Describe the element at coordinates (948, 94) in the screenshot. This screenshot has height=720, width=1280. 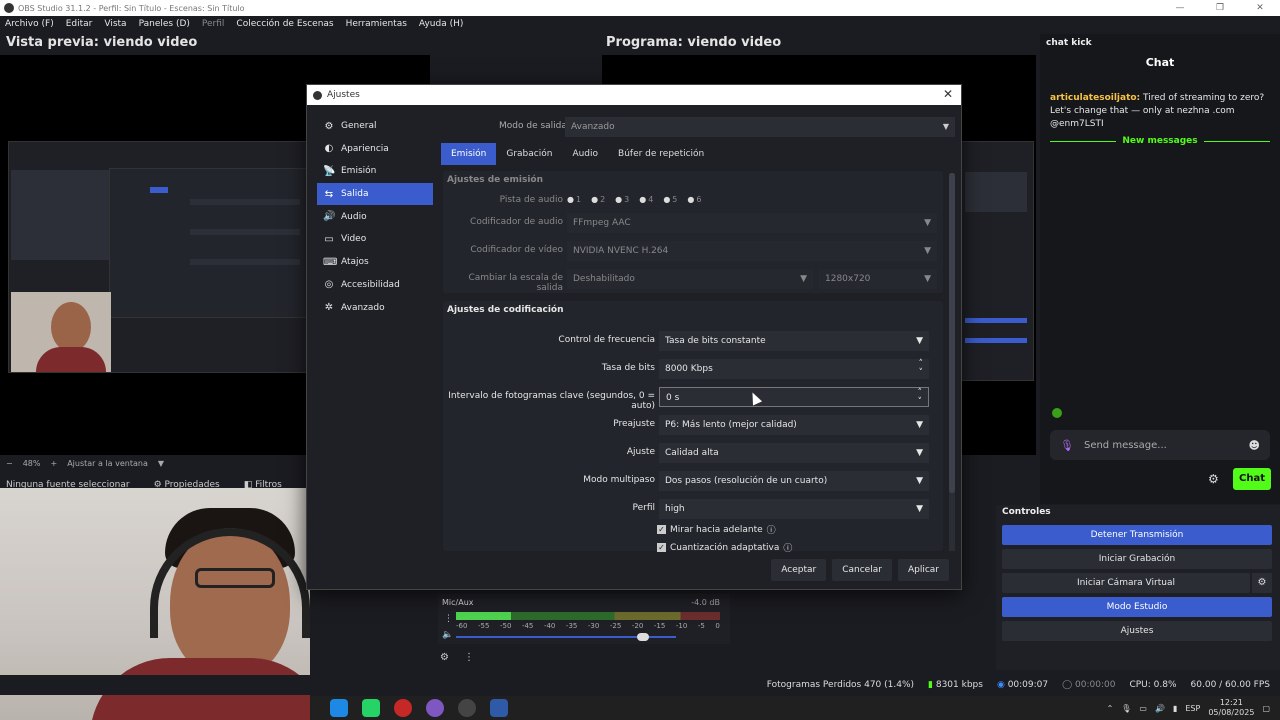
I see `close-icon: ✕` at that location.